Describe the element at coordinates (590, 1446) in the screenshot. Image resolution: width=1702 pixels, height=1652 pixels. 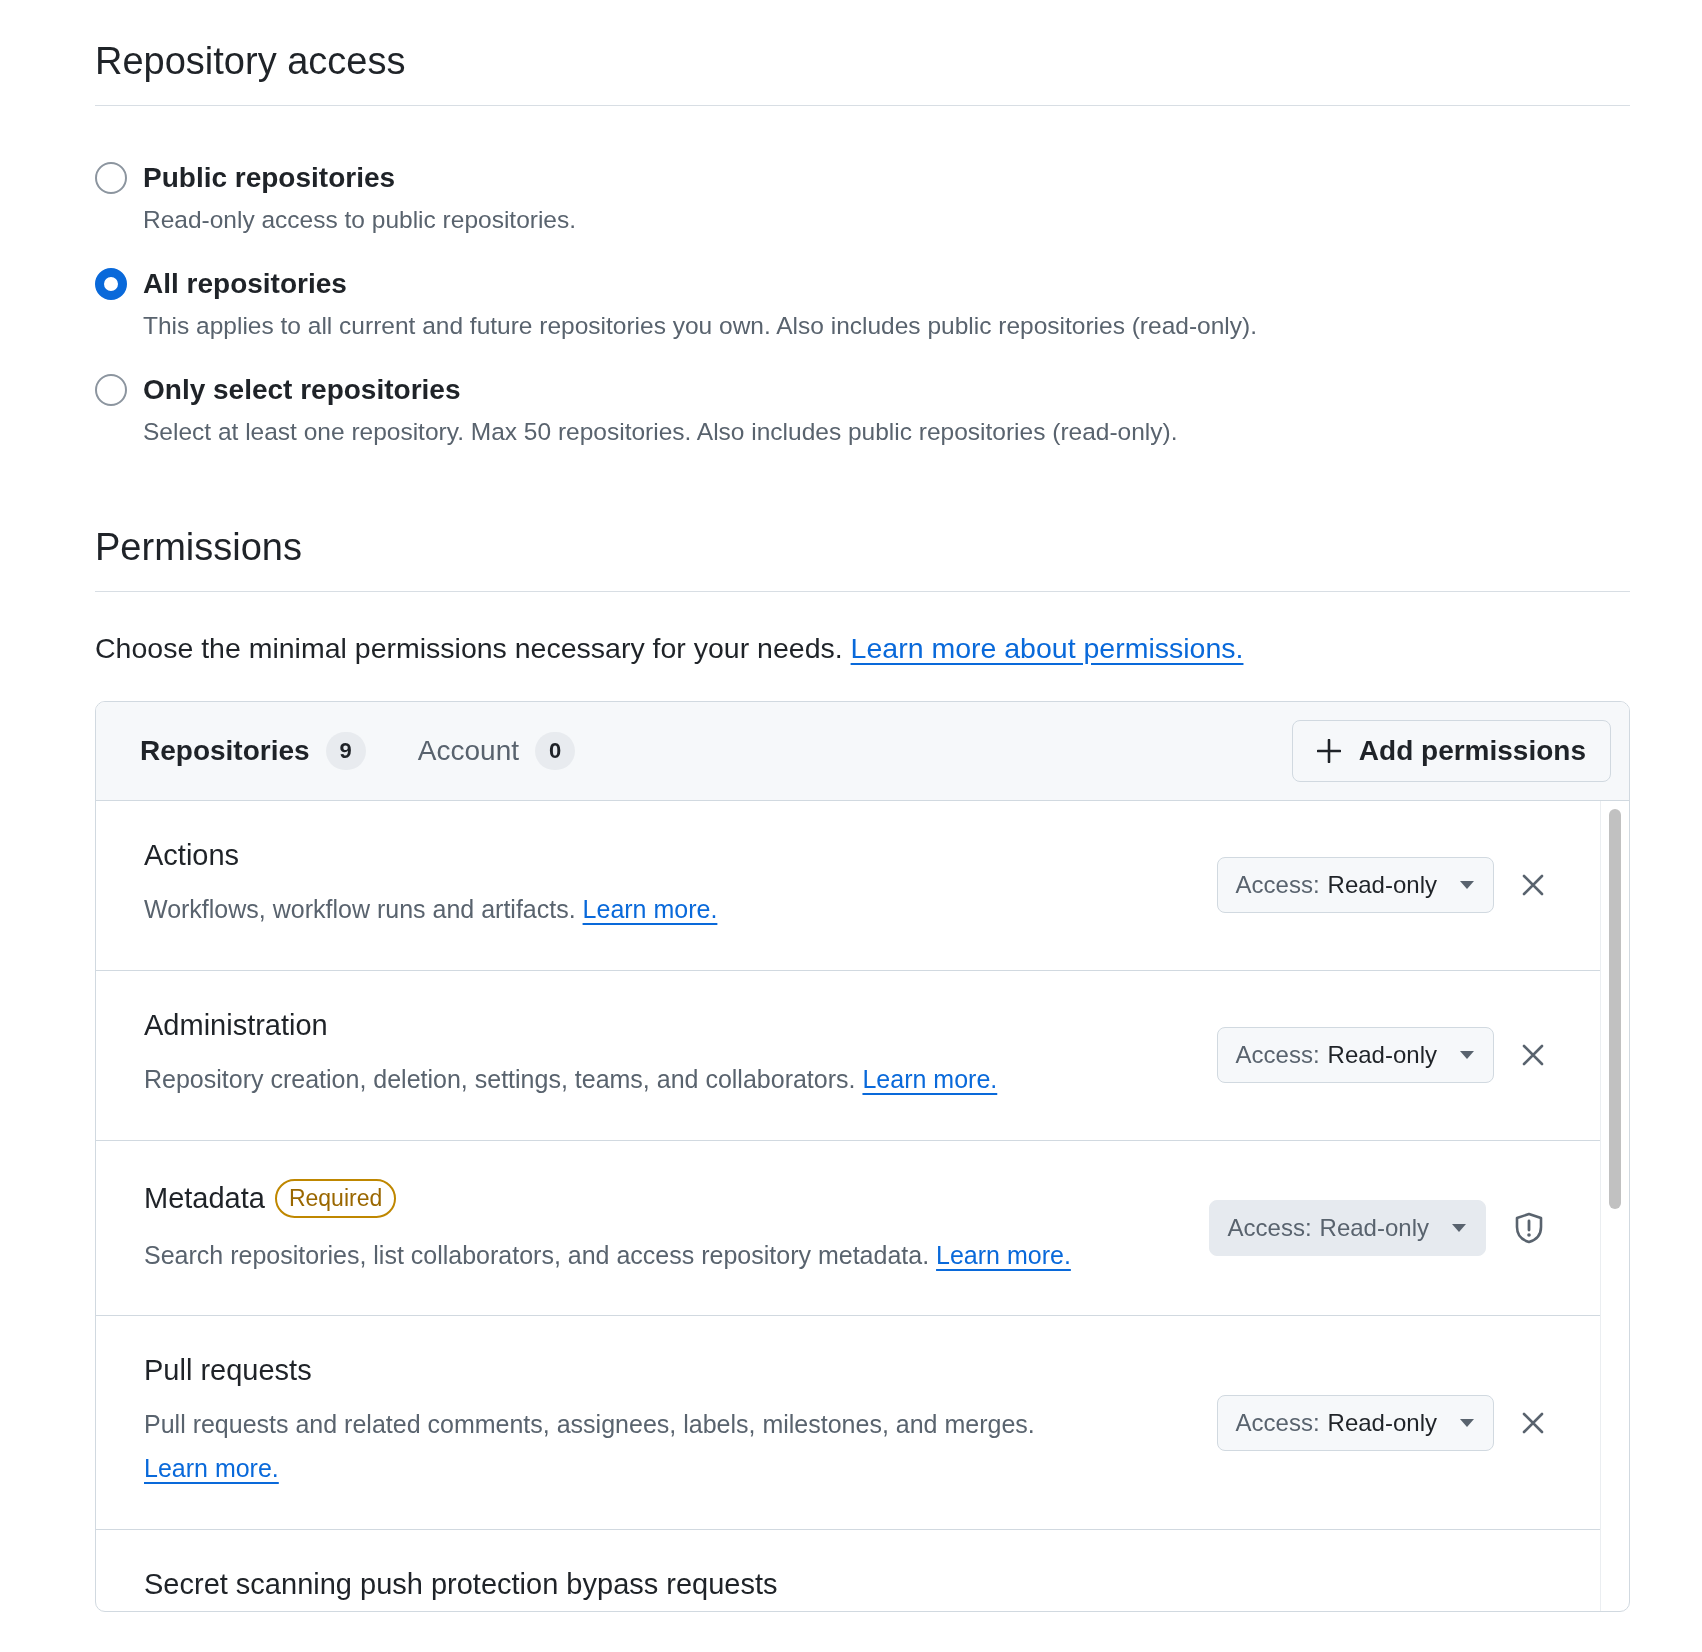
I see `permission-description: Pull requests and related comments, assignees, labels, milestones, and merges. Learn more.` at that location.